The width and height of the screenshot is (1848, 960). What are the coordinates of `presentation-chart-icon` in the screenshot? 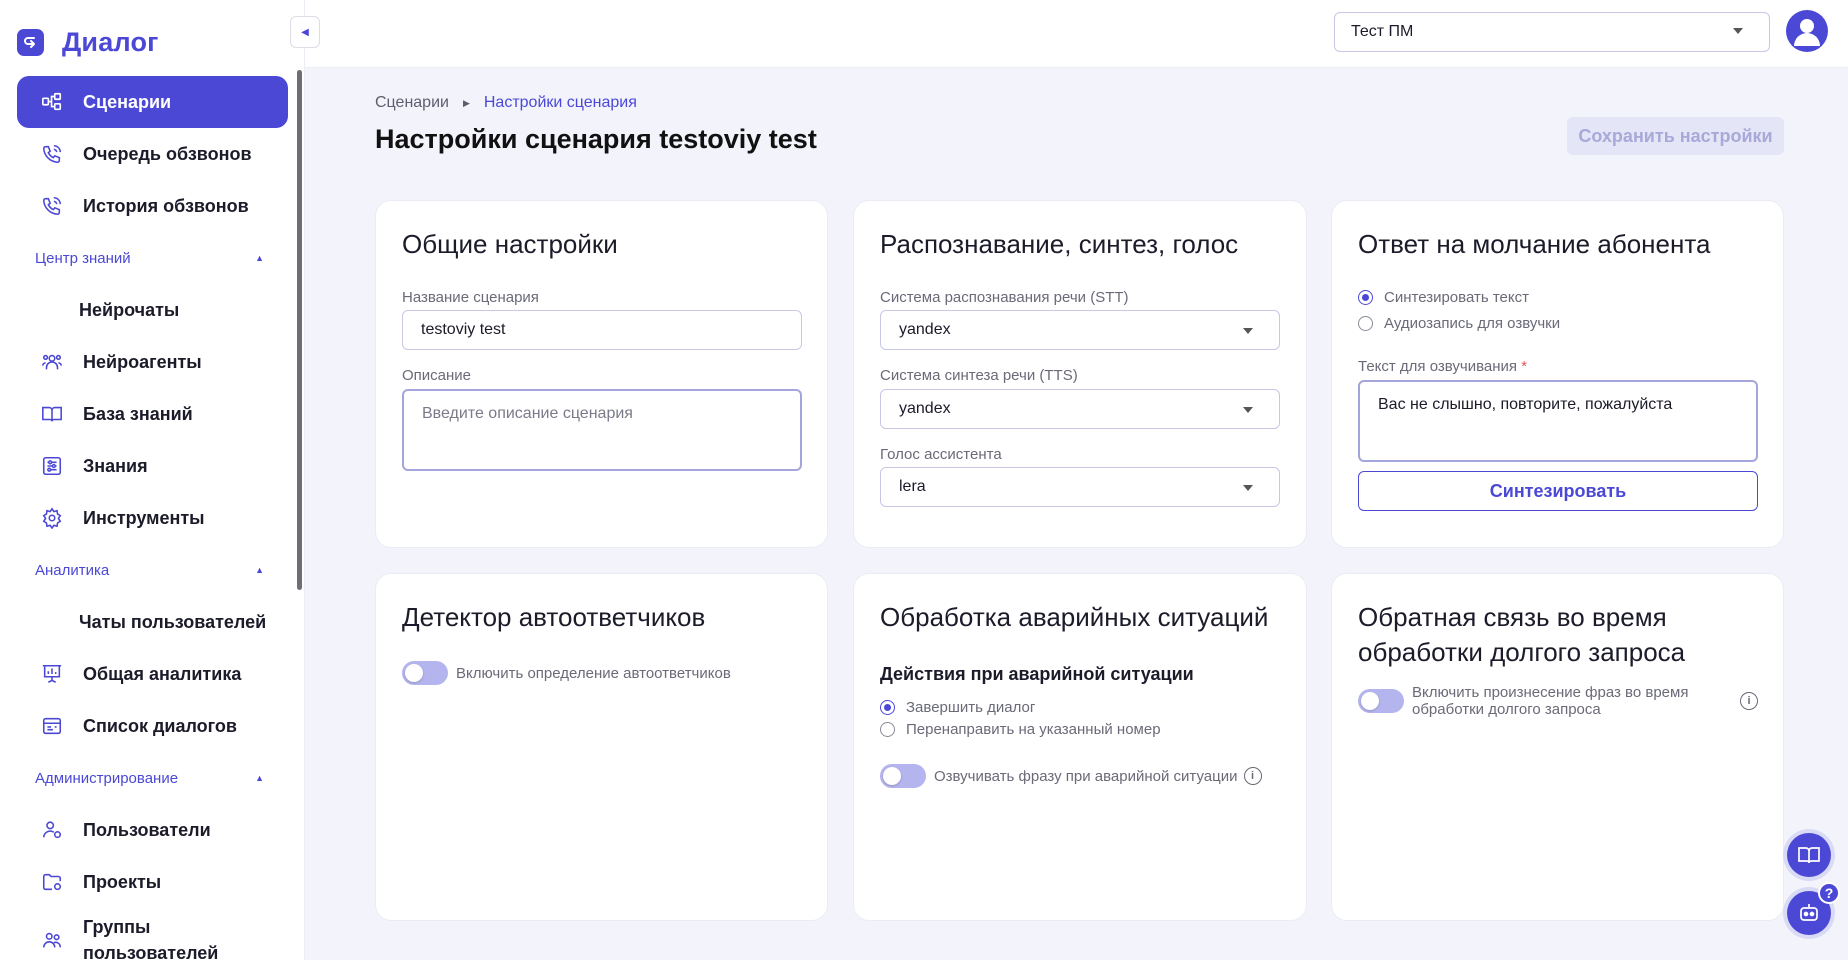 It's located at (52, 674).